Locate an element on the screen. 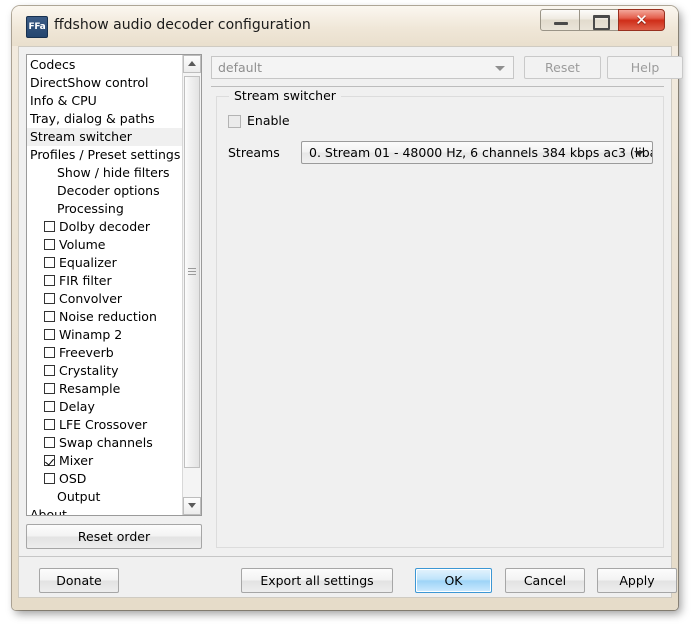 The width and height of the screenshot is (695, 626). sidebar-item-tray-dialog-paths: Tray, dialog & paths is located at coordinates (104, 119).